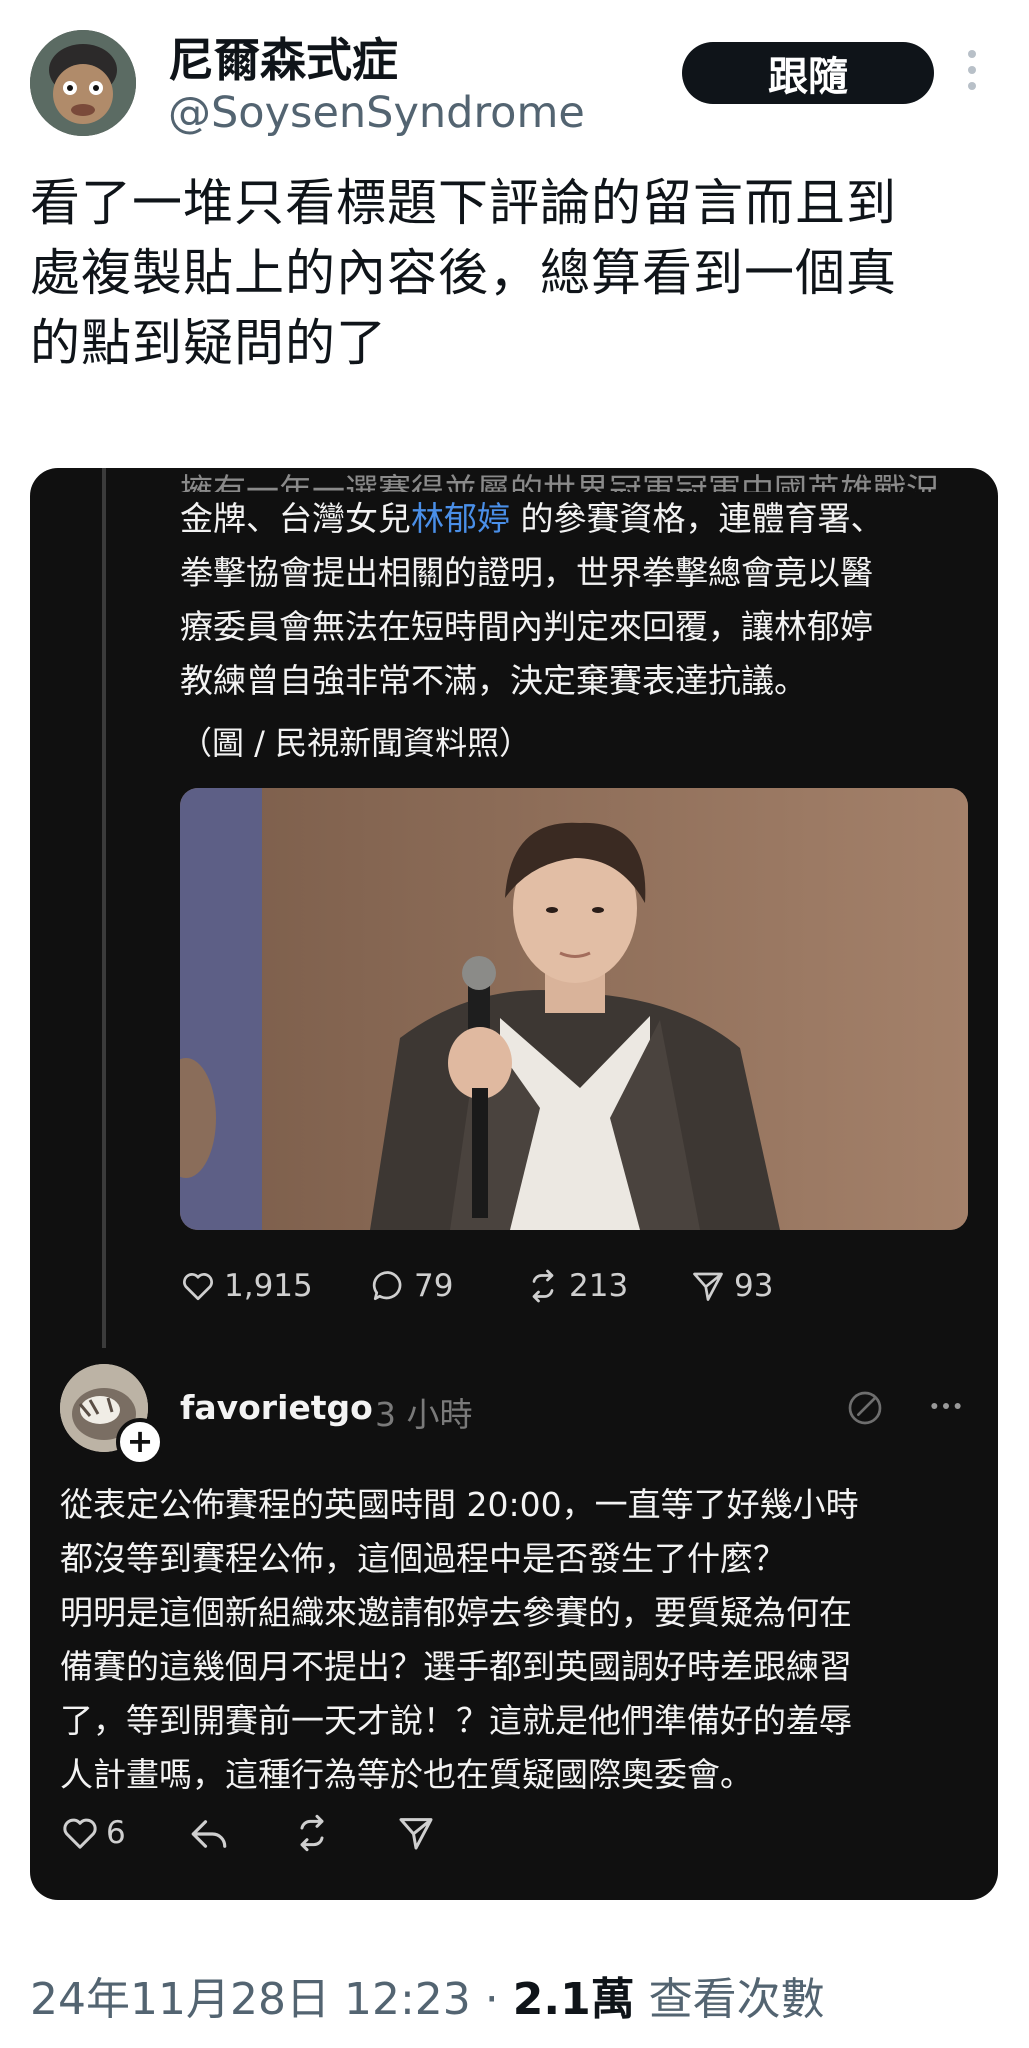 The height and width of the screenshot is (2048, 1029). I want to click on reply-text-line: 從表定公佈賽程的英國時間 20:00，一直等了好幾小時, so click(459, 1504).